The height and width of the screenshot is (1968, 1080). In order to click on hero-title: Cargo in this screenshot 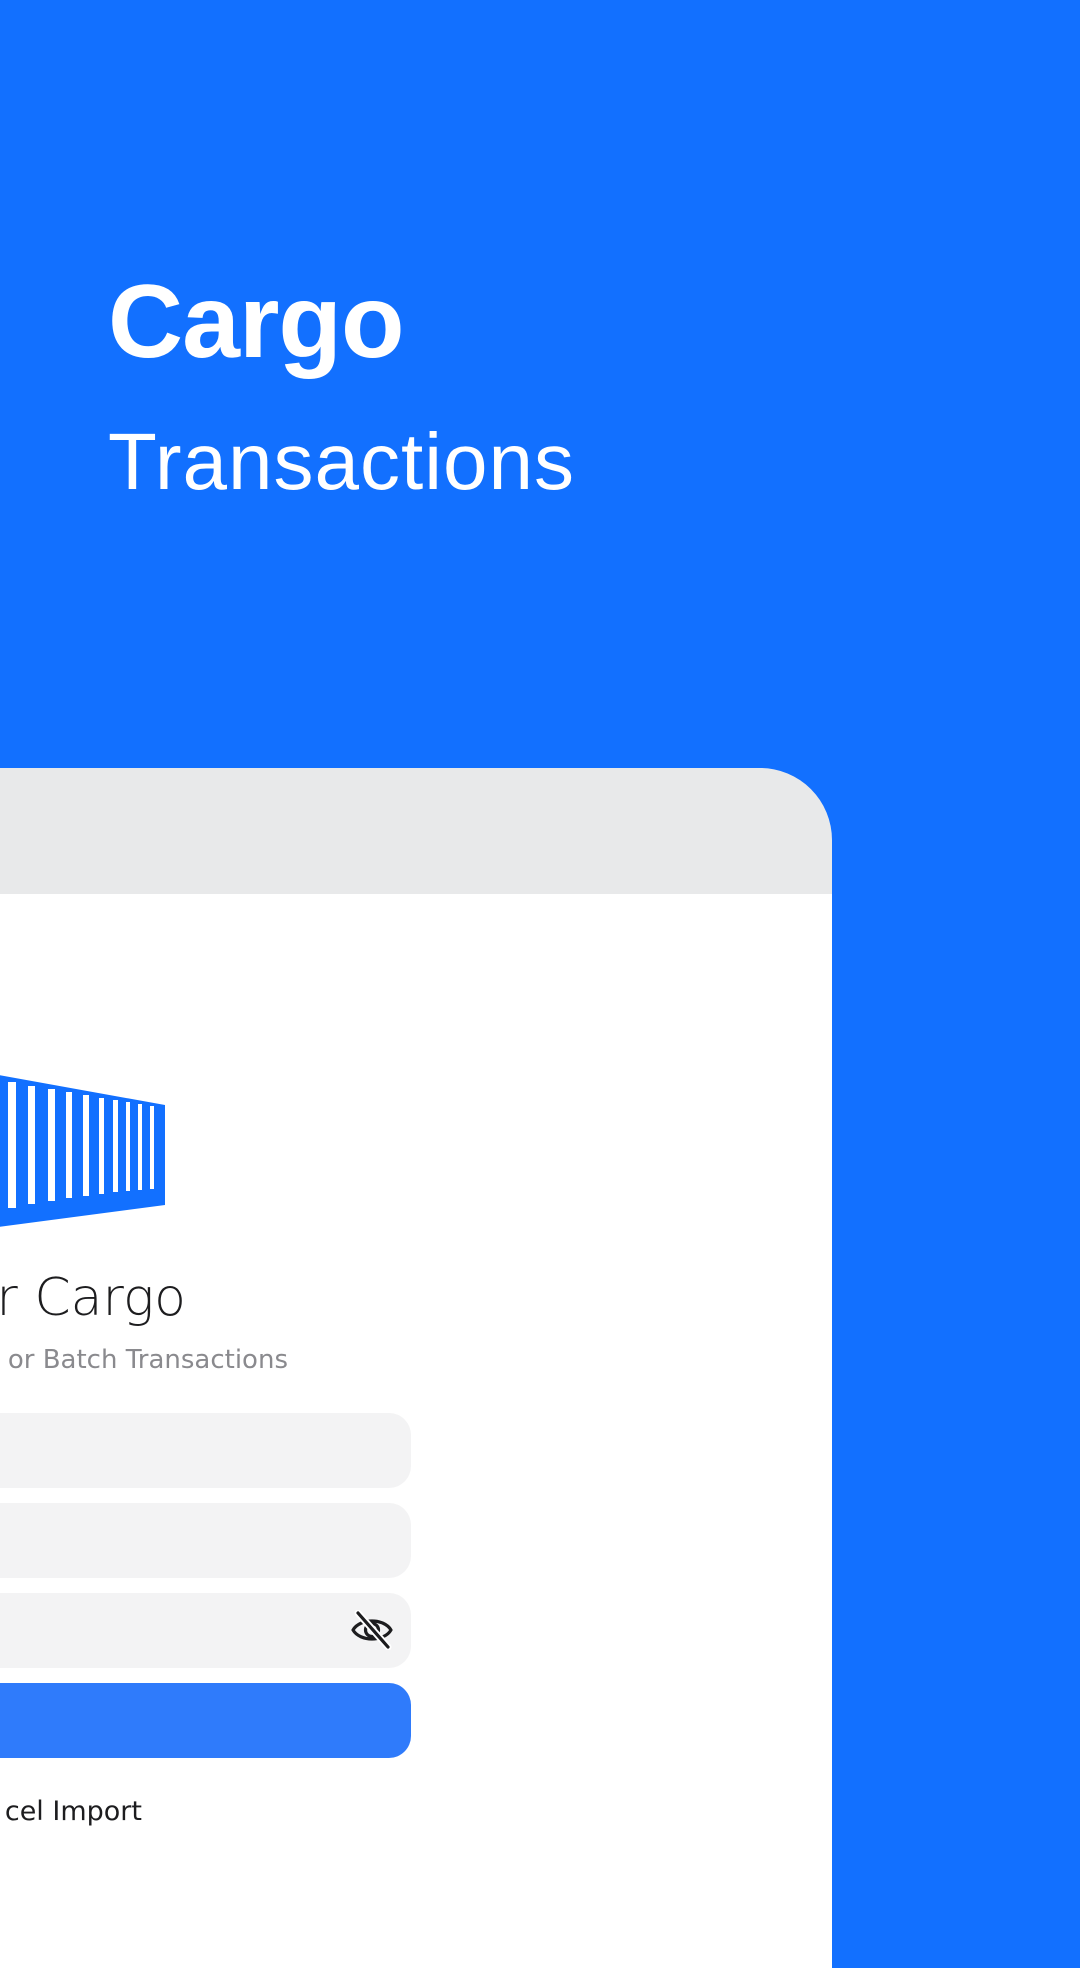, I will do `click(256, 322)`.